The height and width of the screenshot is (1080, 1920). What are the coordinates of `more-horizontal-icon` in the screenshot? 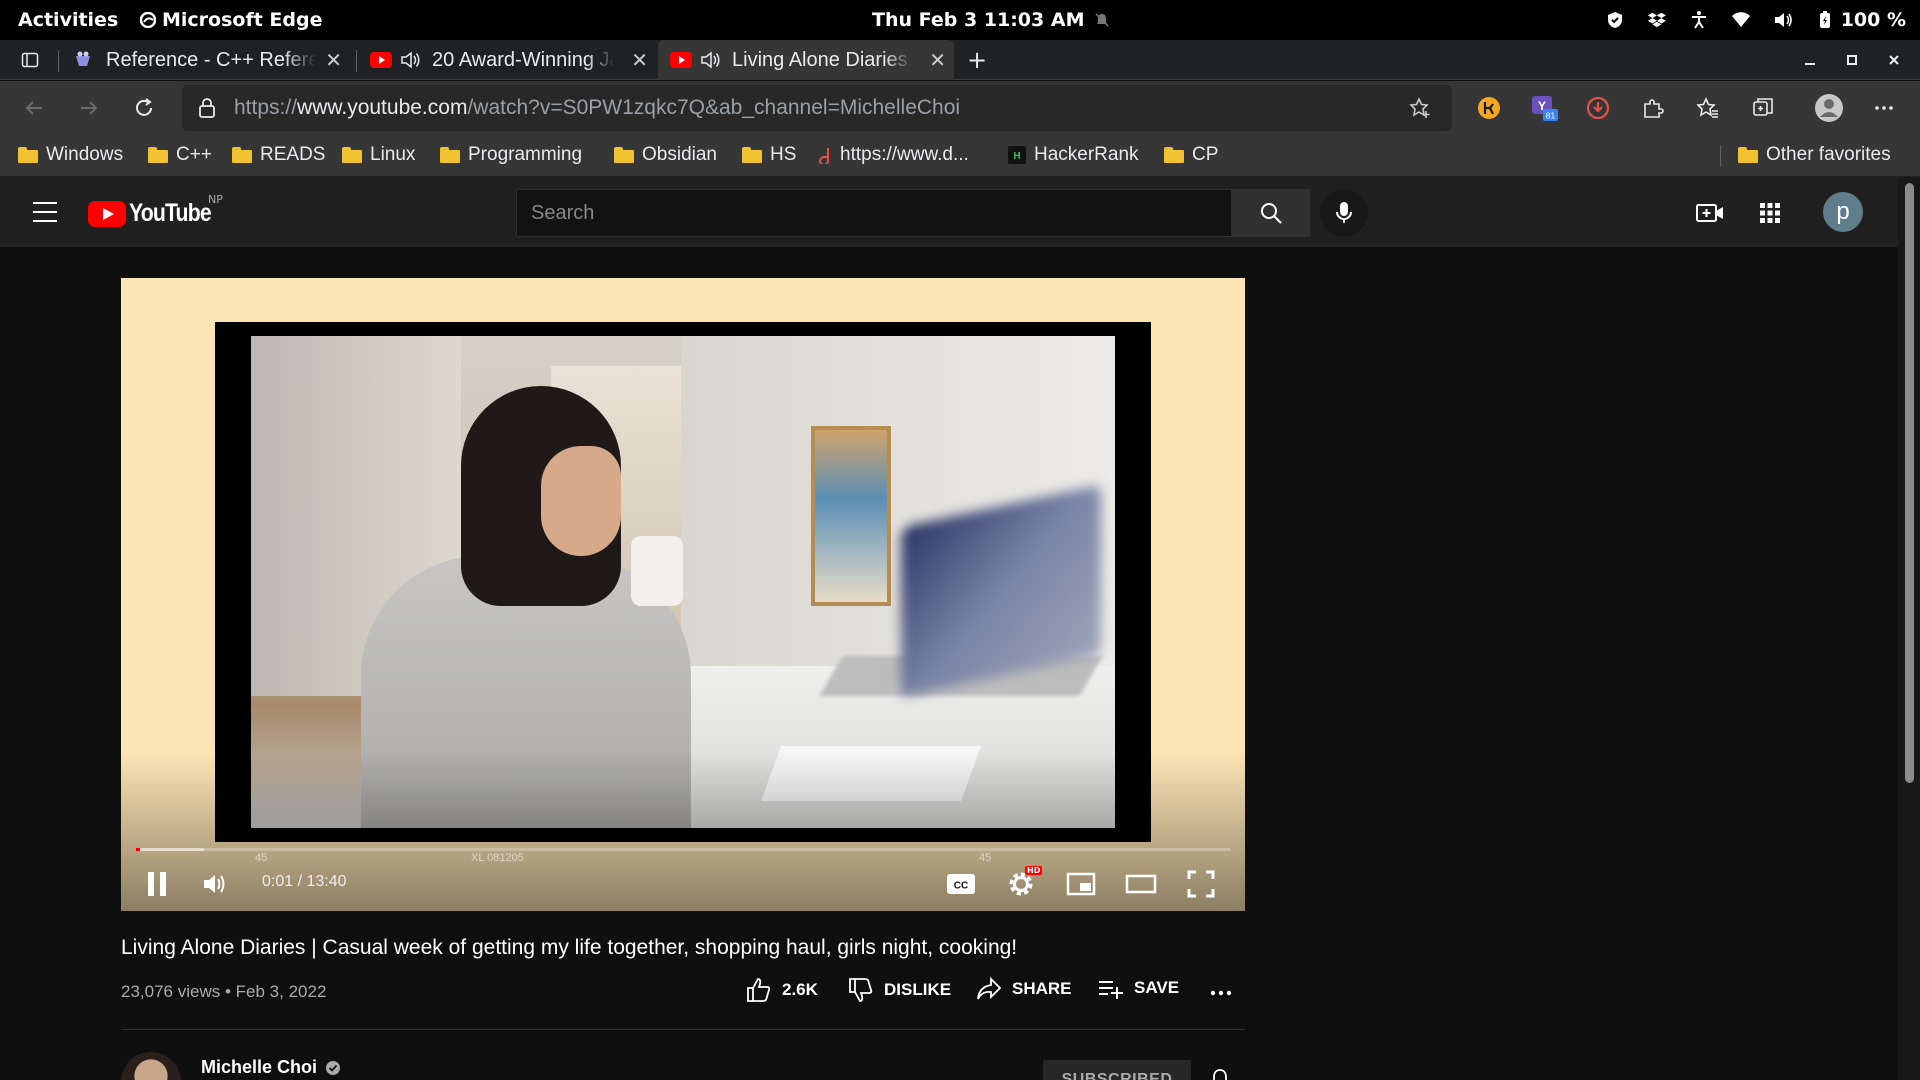 It's located at (1884, 108).